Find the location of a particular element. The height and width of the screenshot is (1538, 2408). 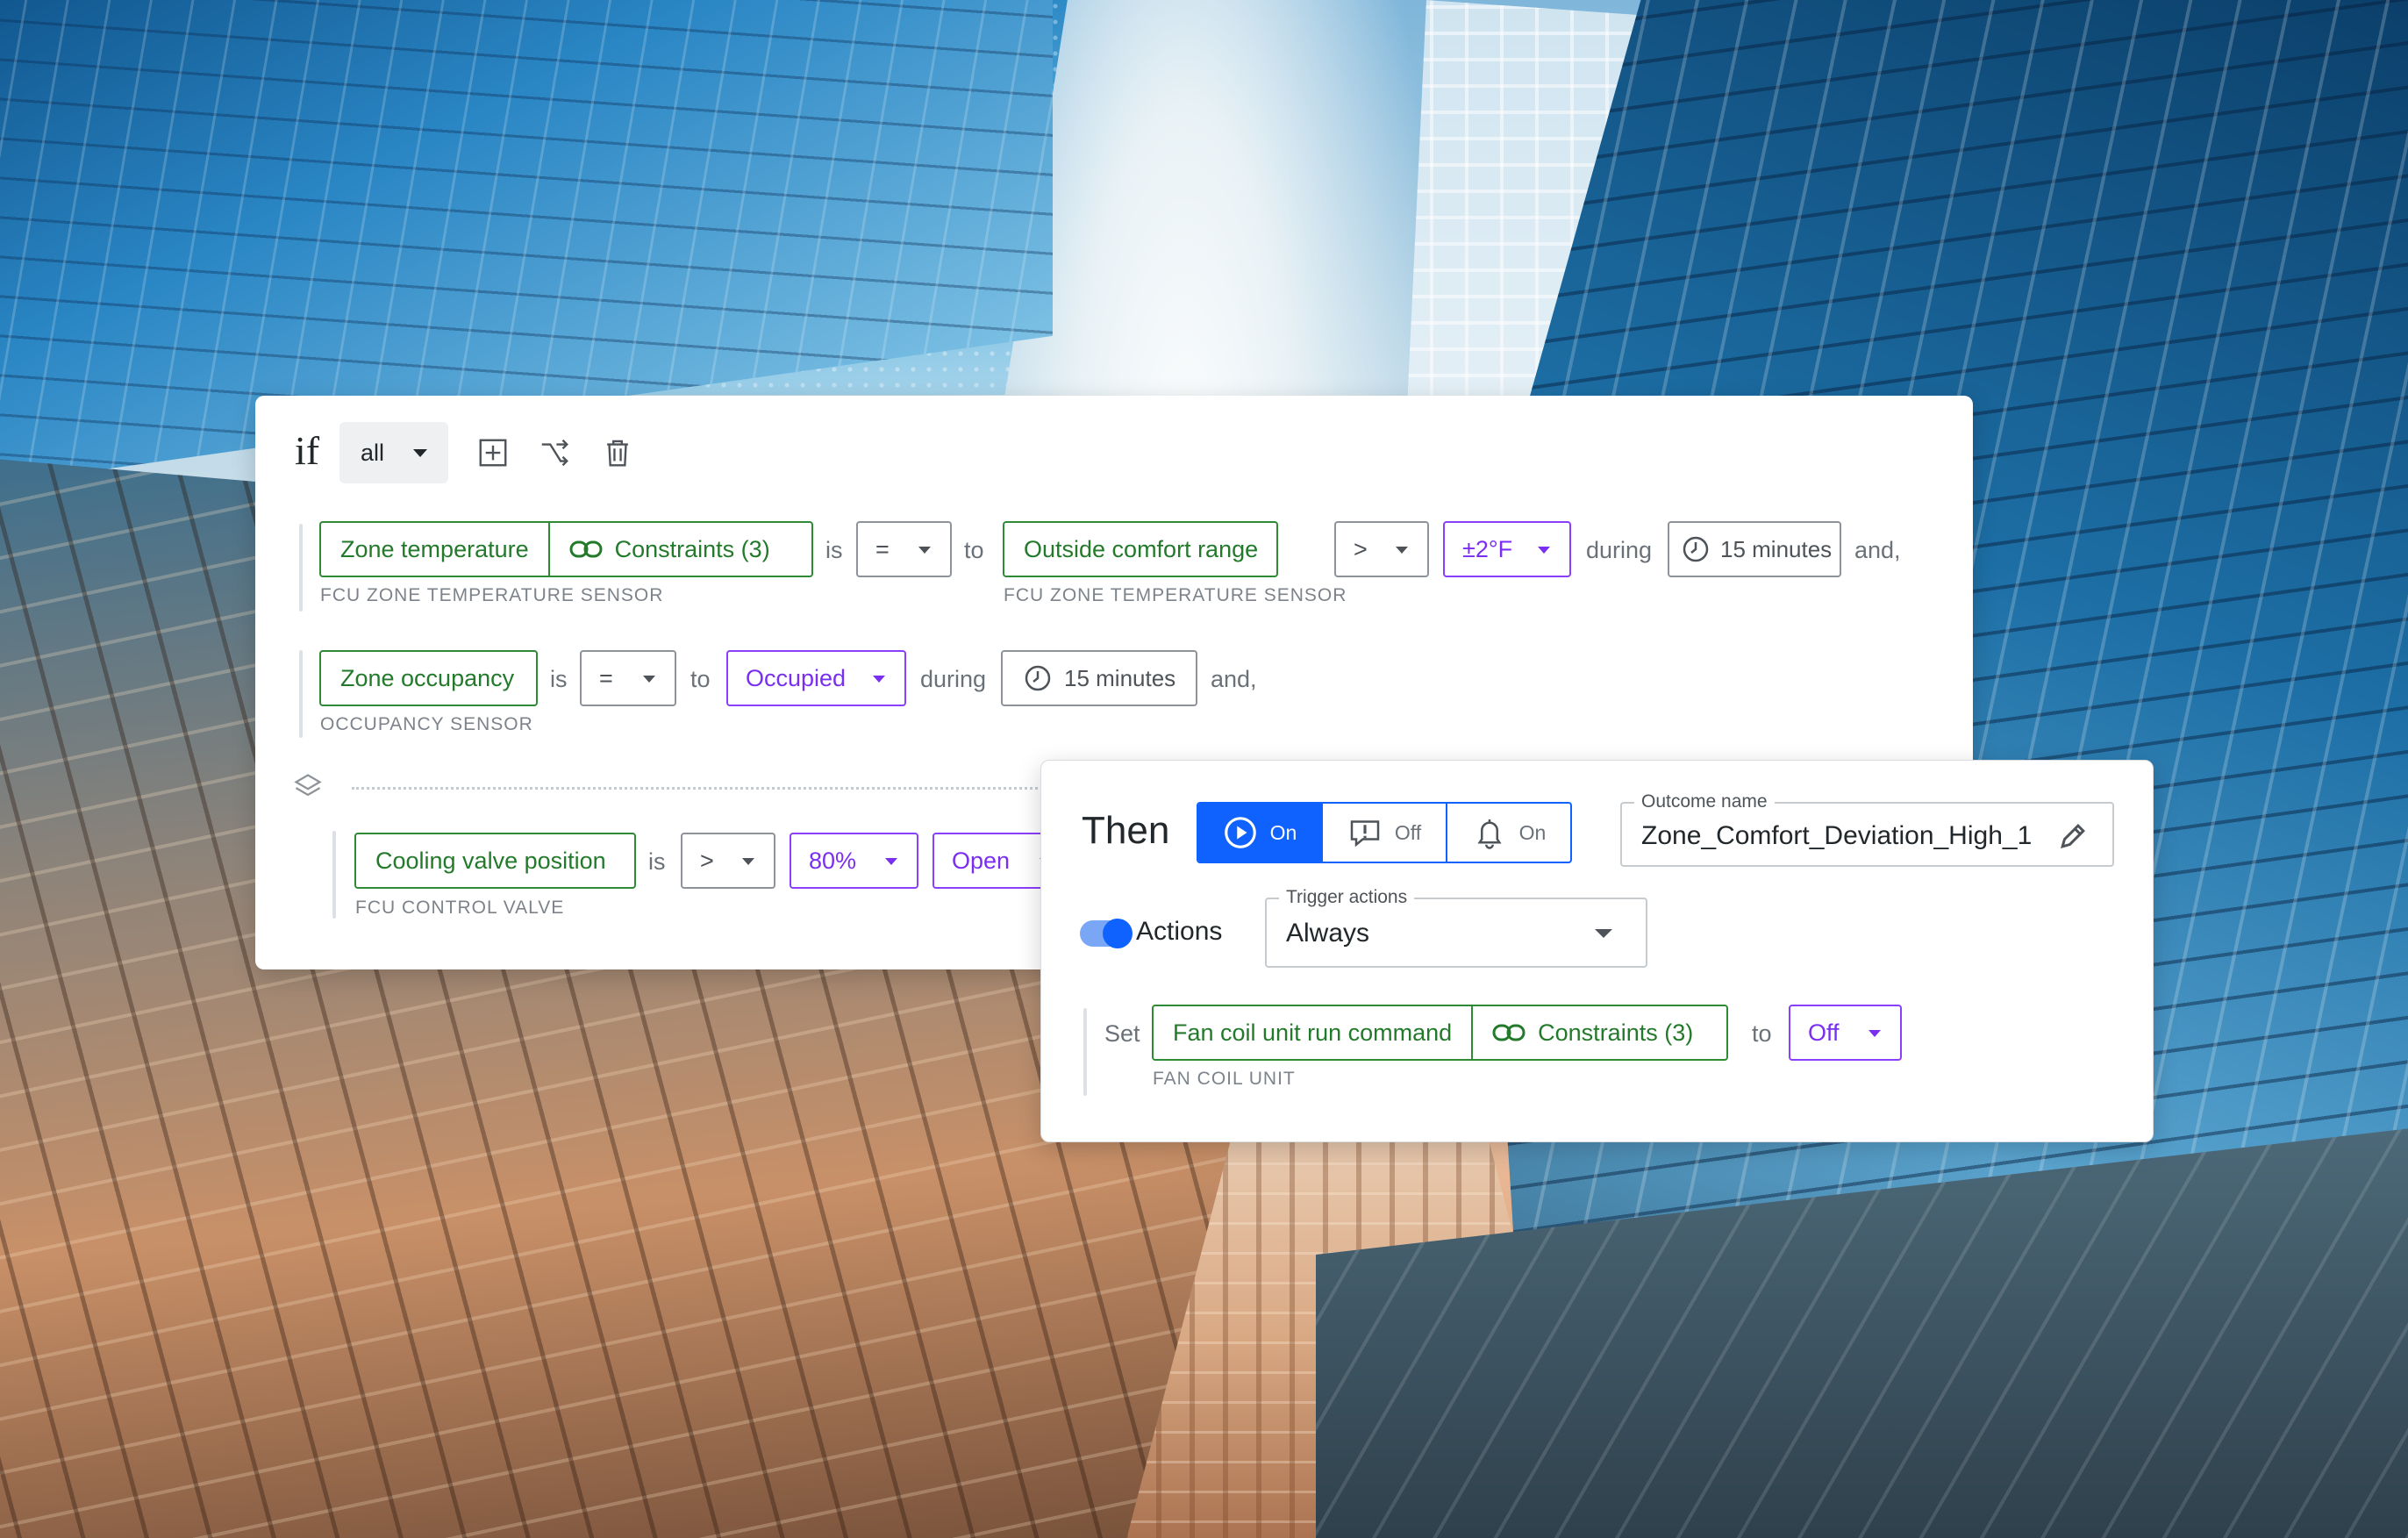

condition-point-zone-temperature: Zone temperature Constraints (3) is located at coordinates (566, 549).